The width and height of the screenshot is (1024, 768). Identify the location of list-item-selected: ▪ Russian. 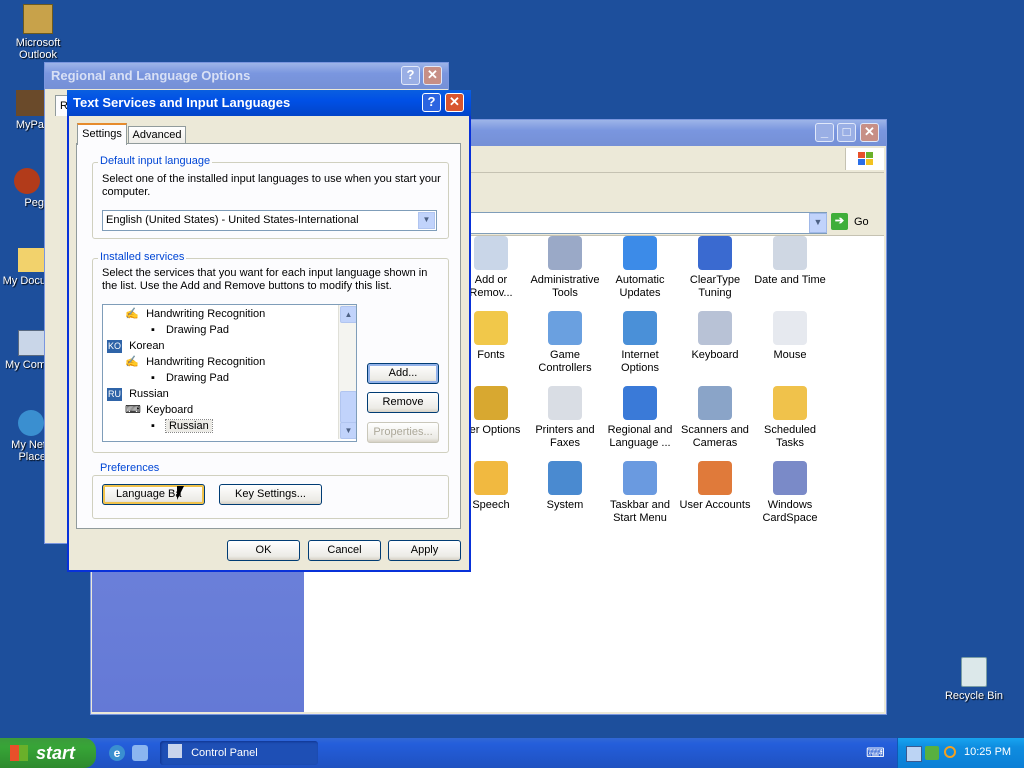
(182, 426).